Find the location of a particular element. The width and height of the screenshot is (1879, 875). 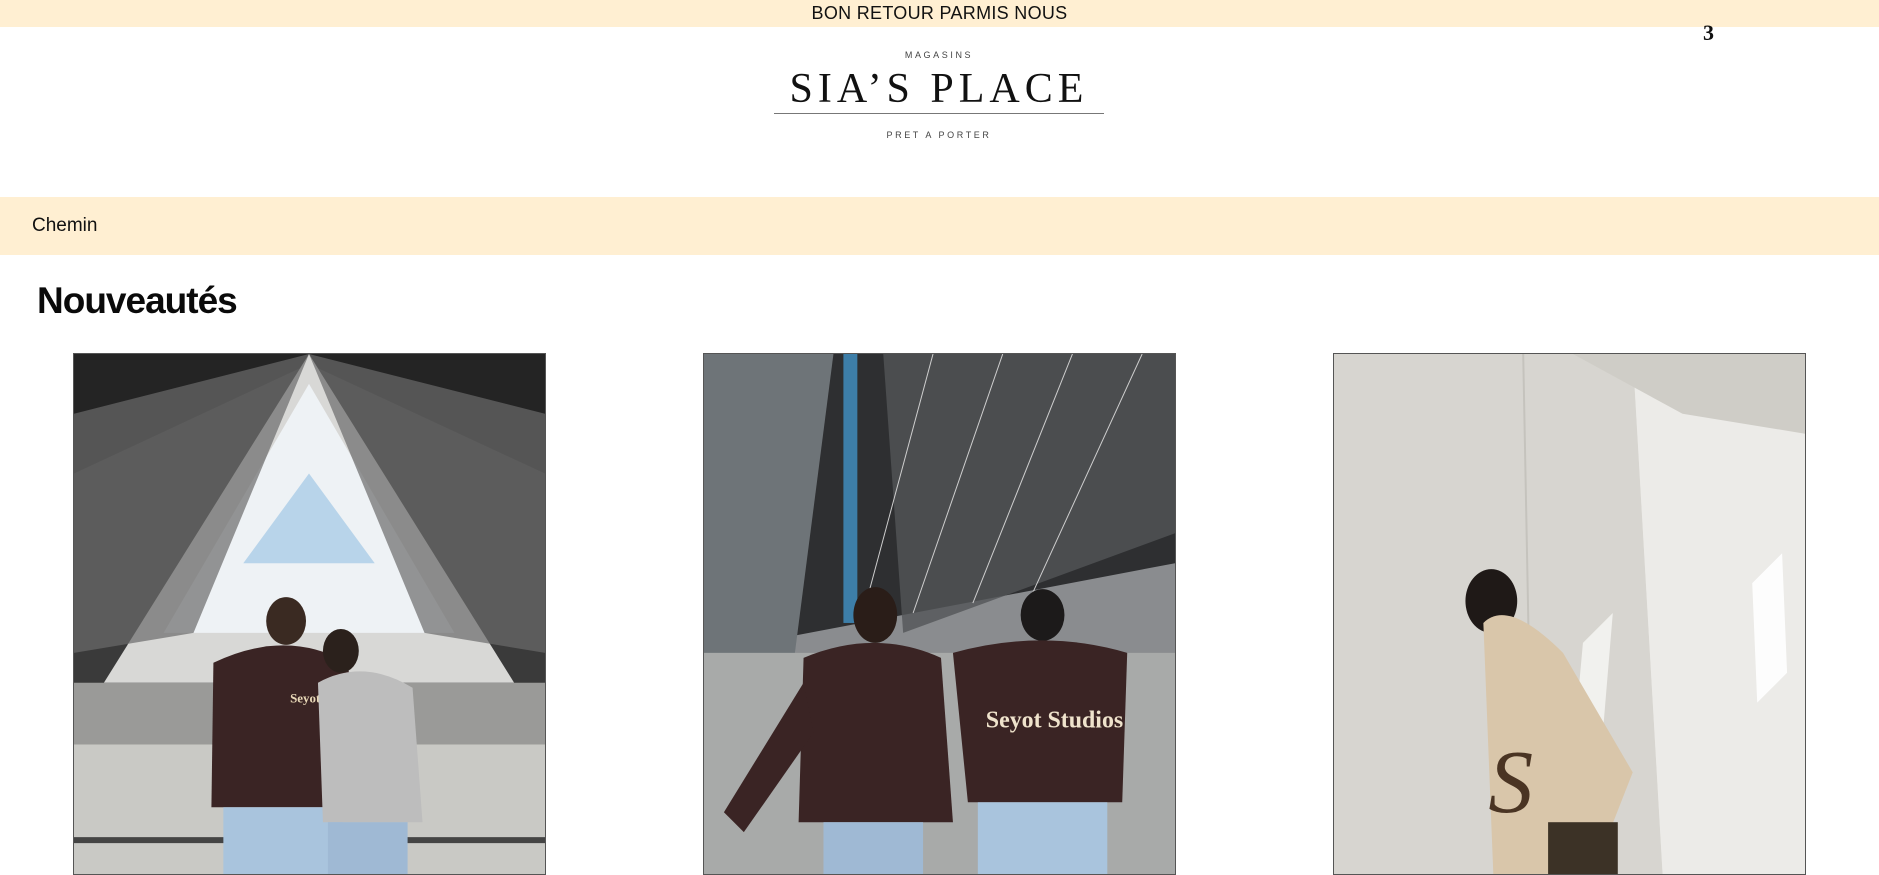

product-image-2: Seyot Studios is located at coordinates (939, 614).